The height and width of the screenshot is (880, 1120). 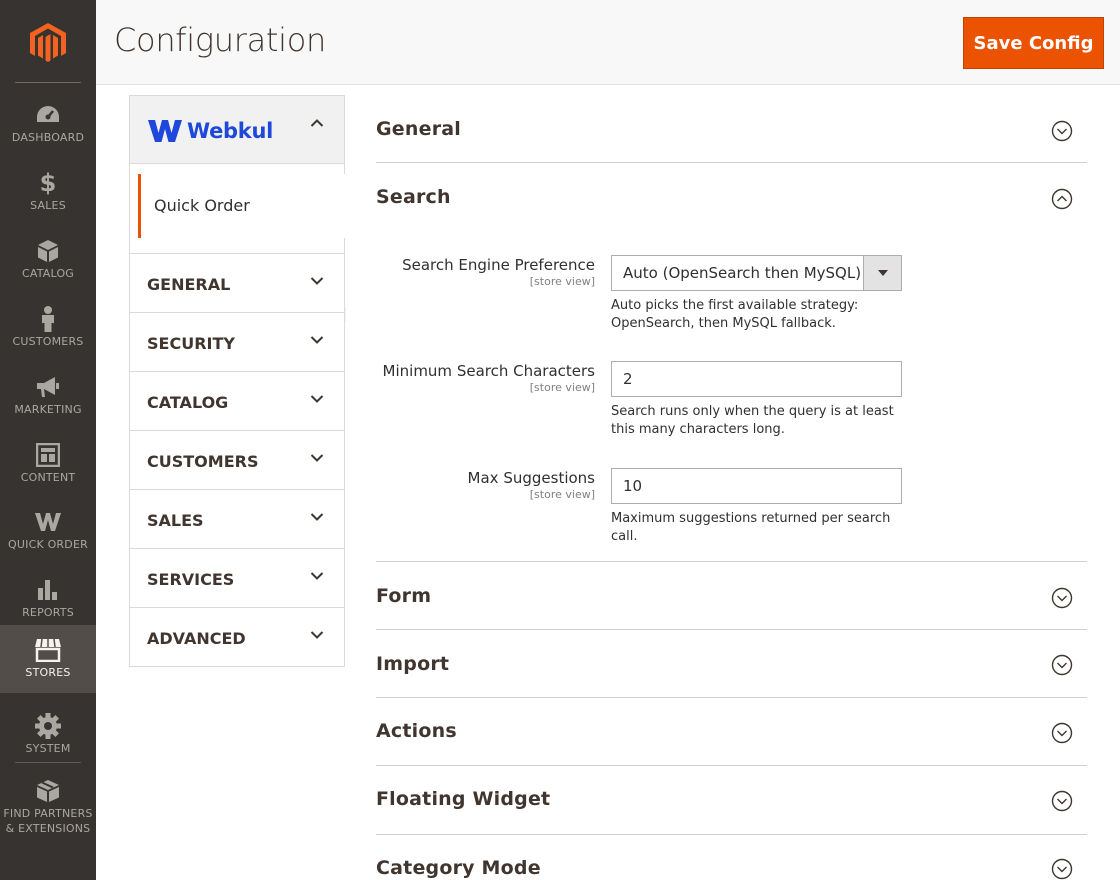 What do you see at coordinates (413, 197) in the screenshot?
I see `section-title: Search` at bounding box center [413, 197].